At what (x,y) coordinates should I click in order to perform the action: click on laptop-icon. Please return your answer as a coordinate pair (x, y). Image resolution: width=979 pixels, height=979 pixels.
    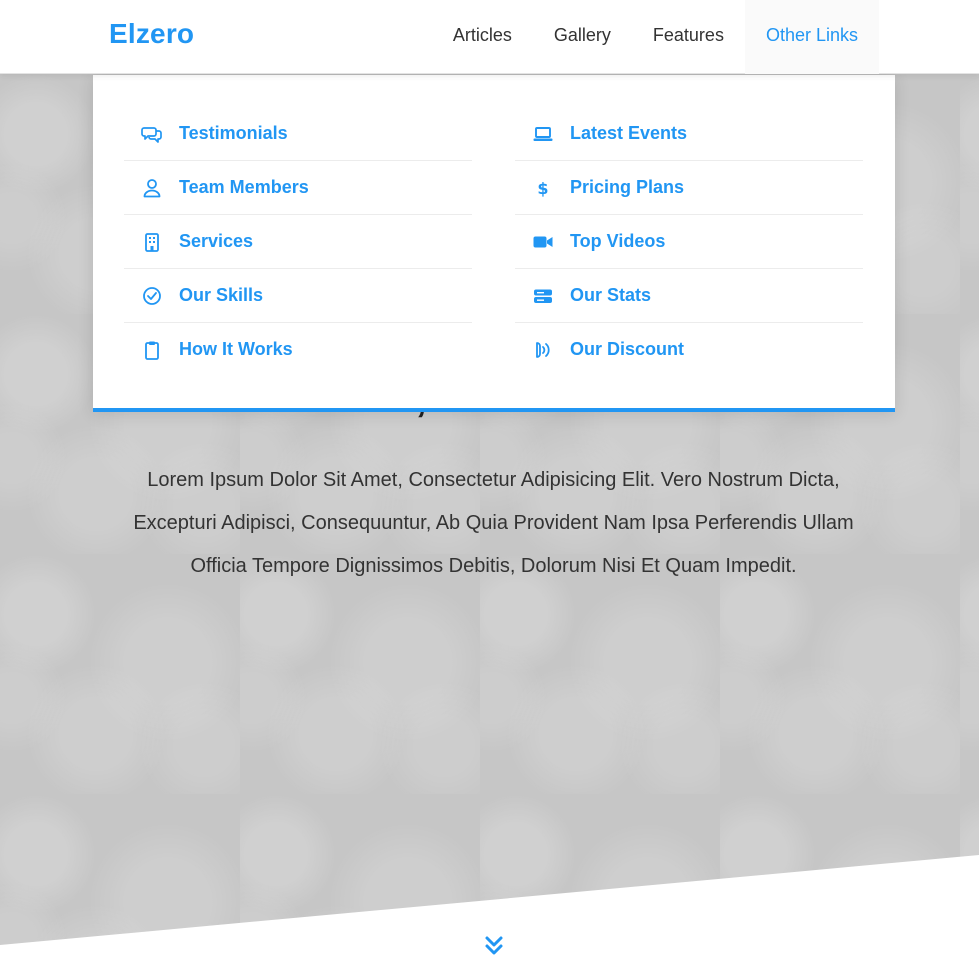
    Looking at the image, I should click on (543, 134).